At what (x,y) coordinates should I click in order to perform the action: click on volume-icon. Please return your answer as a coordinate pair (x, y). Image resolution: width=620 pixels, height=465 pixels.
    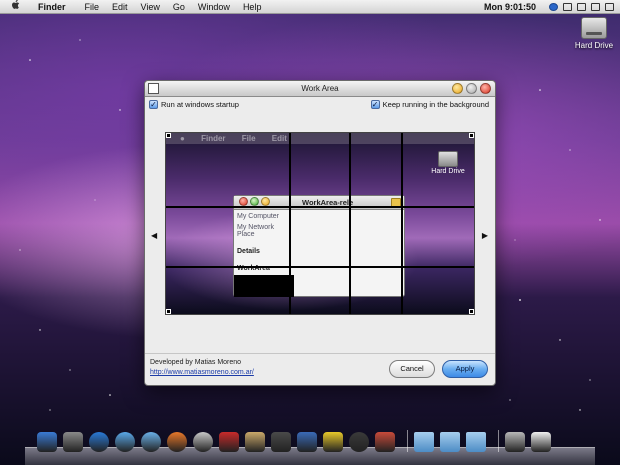
    Looking at the image, I should click on (609, 7).